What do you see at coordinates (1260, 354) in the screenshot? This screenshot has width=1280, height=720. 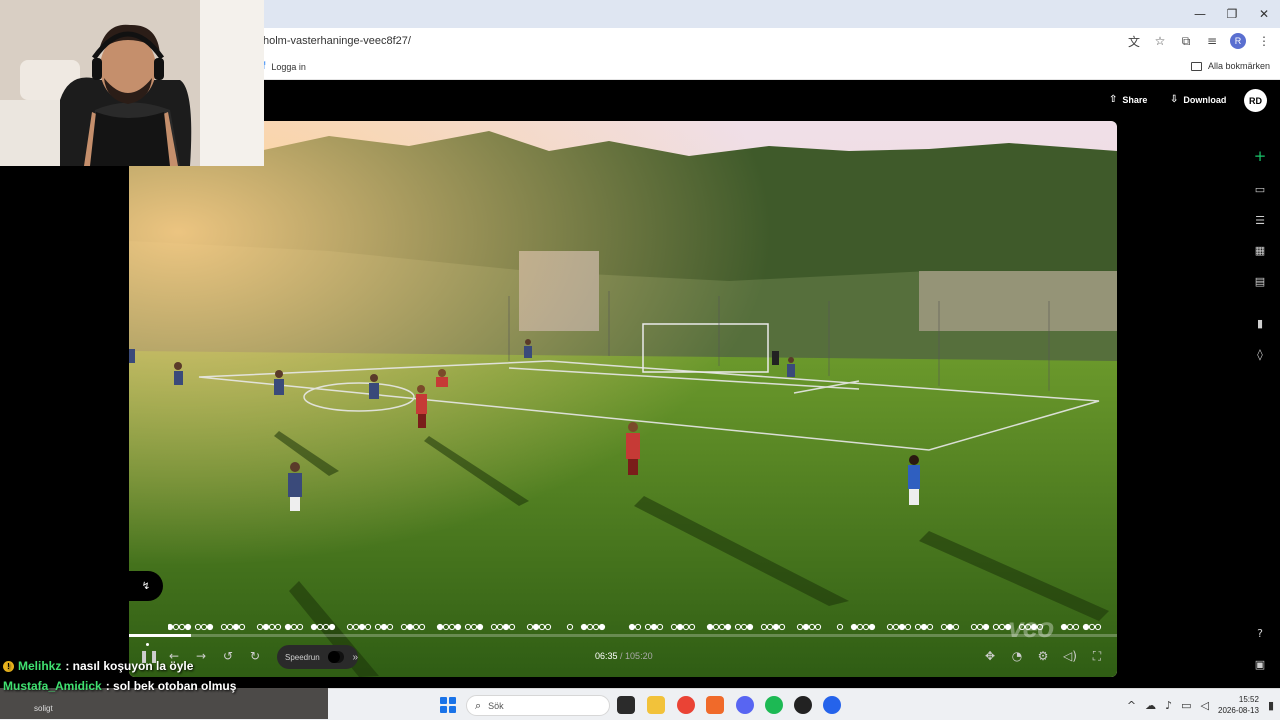 I see `shirt-icon: ◊` at bounding box center [1260, 354].